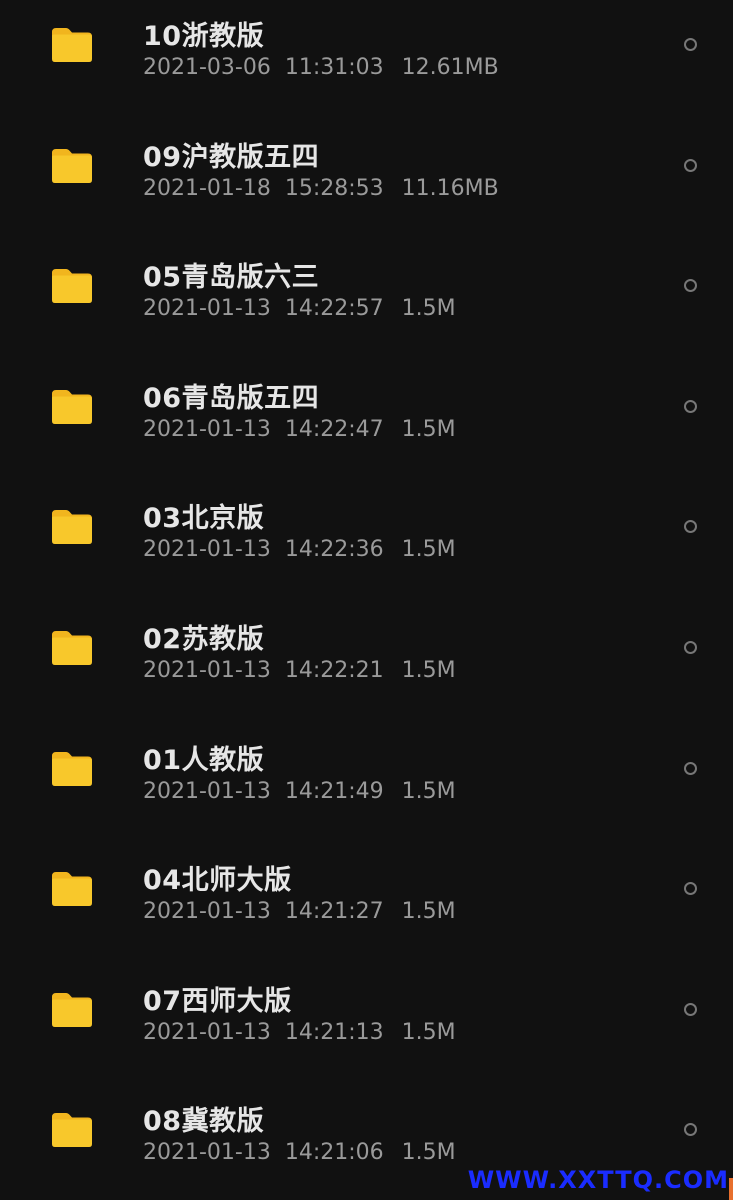  What do you see at coordinates (334, 429) in the screenshot?
I see `file-time: 14:22:47` at bounding box center [334, 429].